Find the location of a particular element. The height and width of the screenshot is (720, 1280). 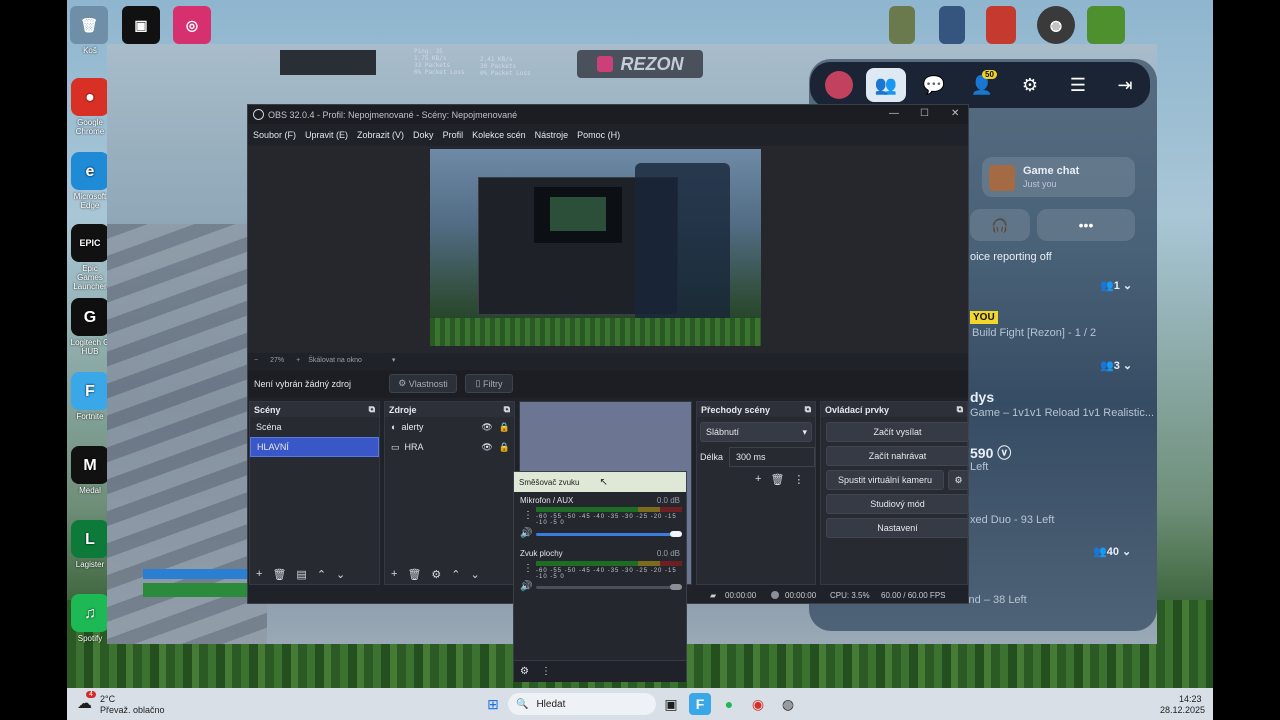

start-streaming-button: Začít vysílat is located at coordinates (897, 432).